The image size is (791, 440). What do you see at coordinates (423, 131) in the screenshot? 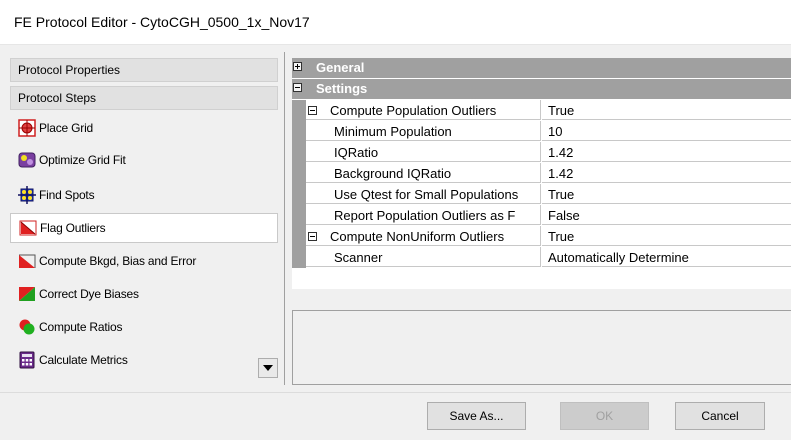
I see `property-name: Minimum Population` at bounding box center [423, 131].